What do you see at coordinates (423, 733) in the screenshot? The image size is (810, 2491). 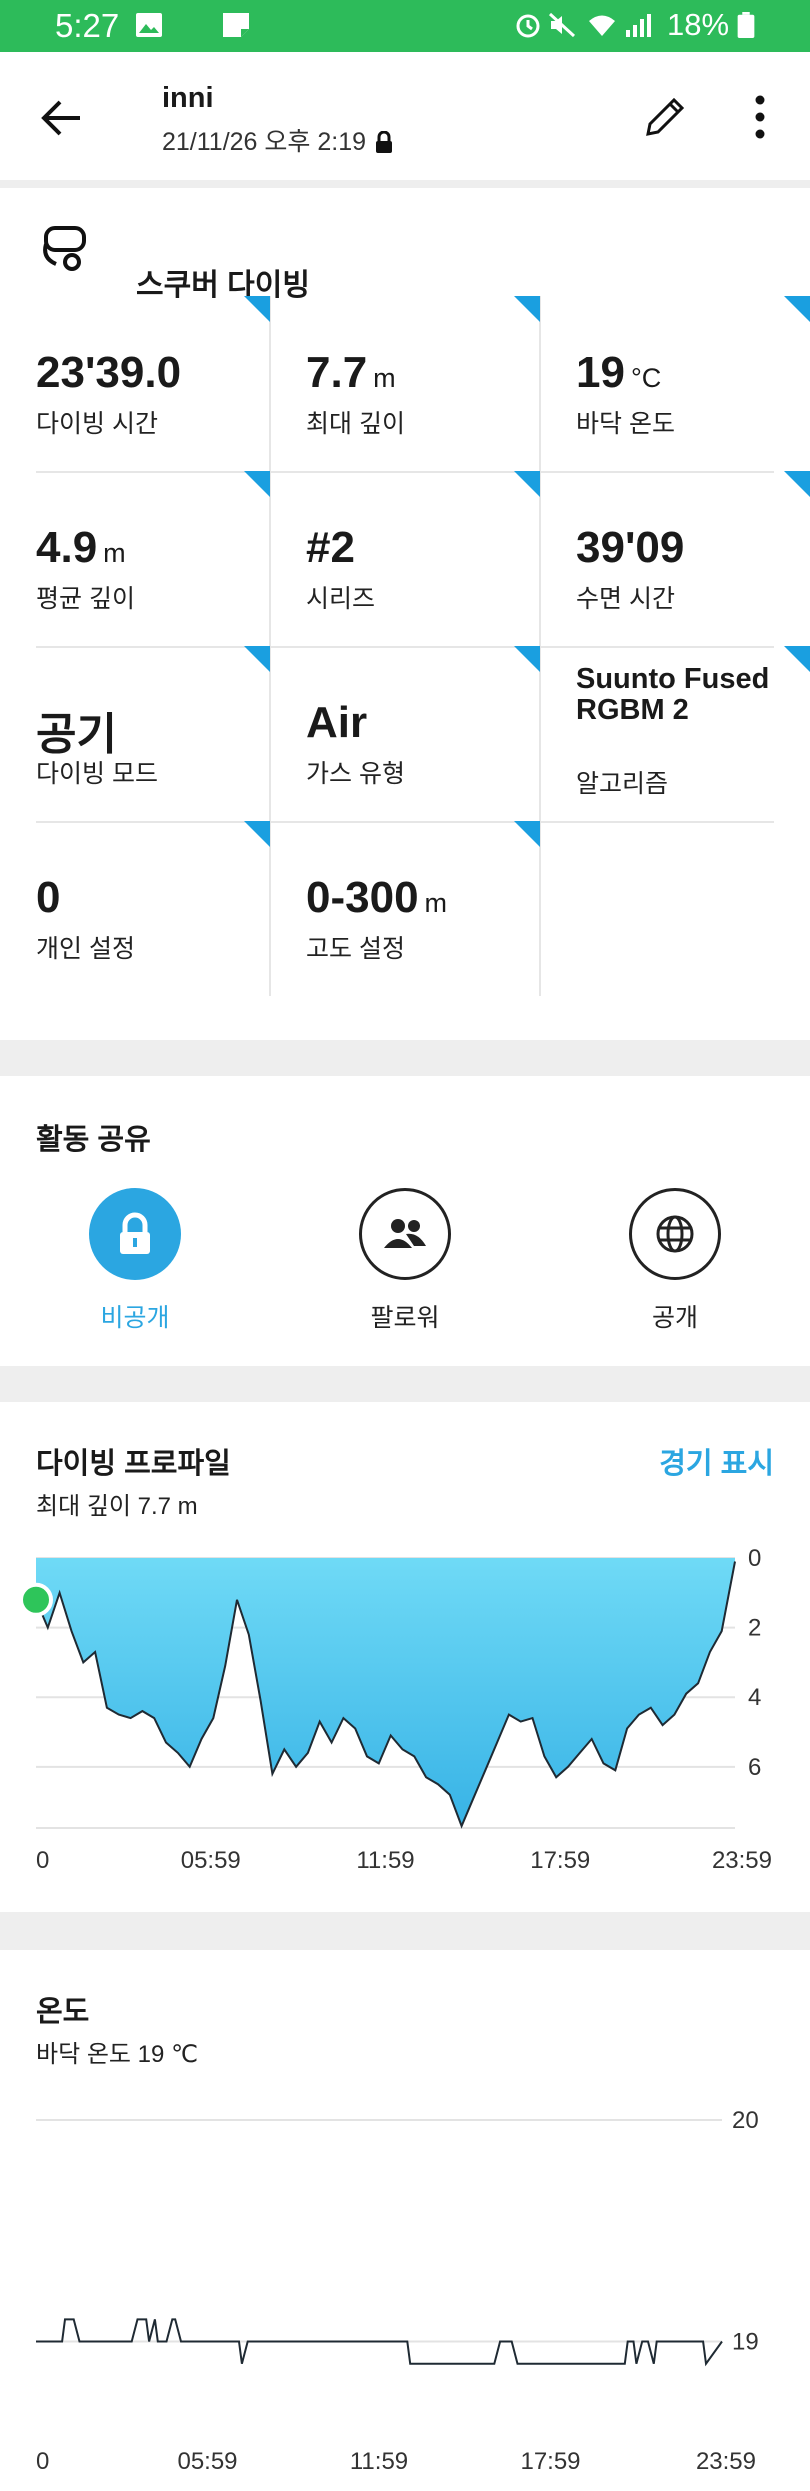 I see `stat-gas-type: Air 가스 유형` at bounding box center [423, 733].